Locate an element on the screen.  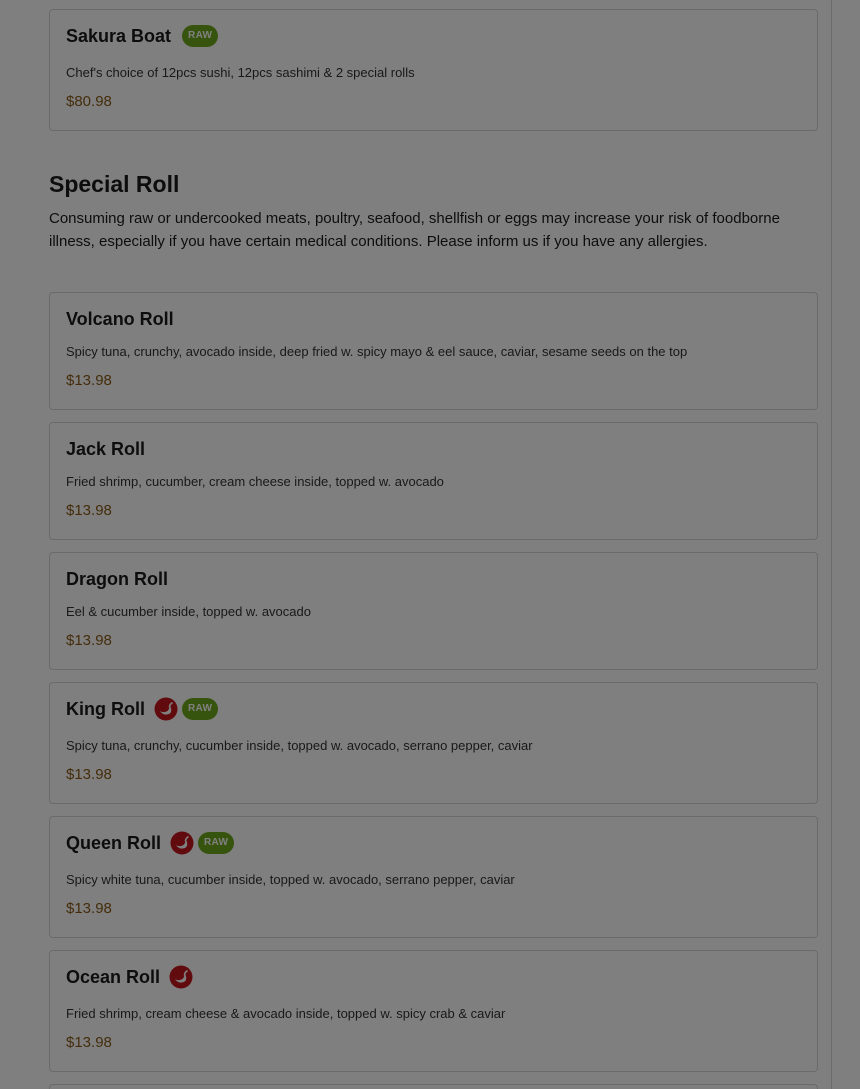
menu-item-header: Jack Roll is located at coordinates (105, 449).